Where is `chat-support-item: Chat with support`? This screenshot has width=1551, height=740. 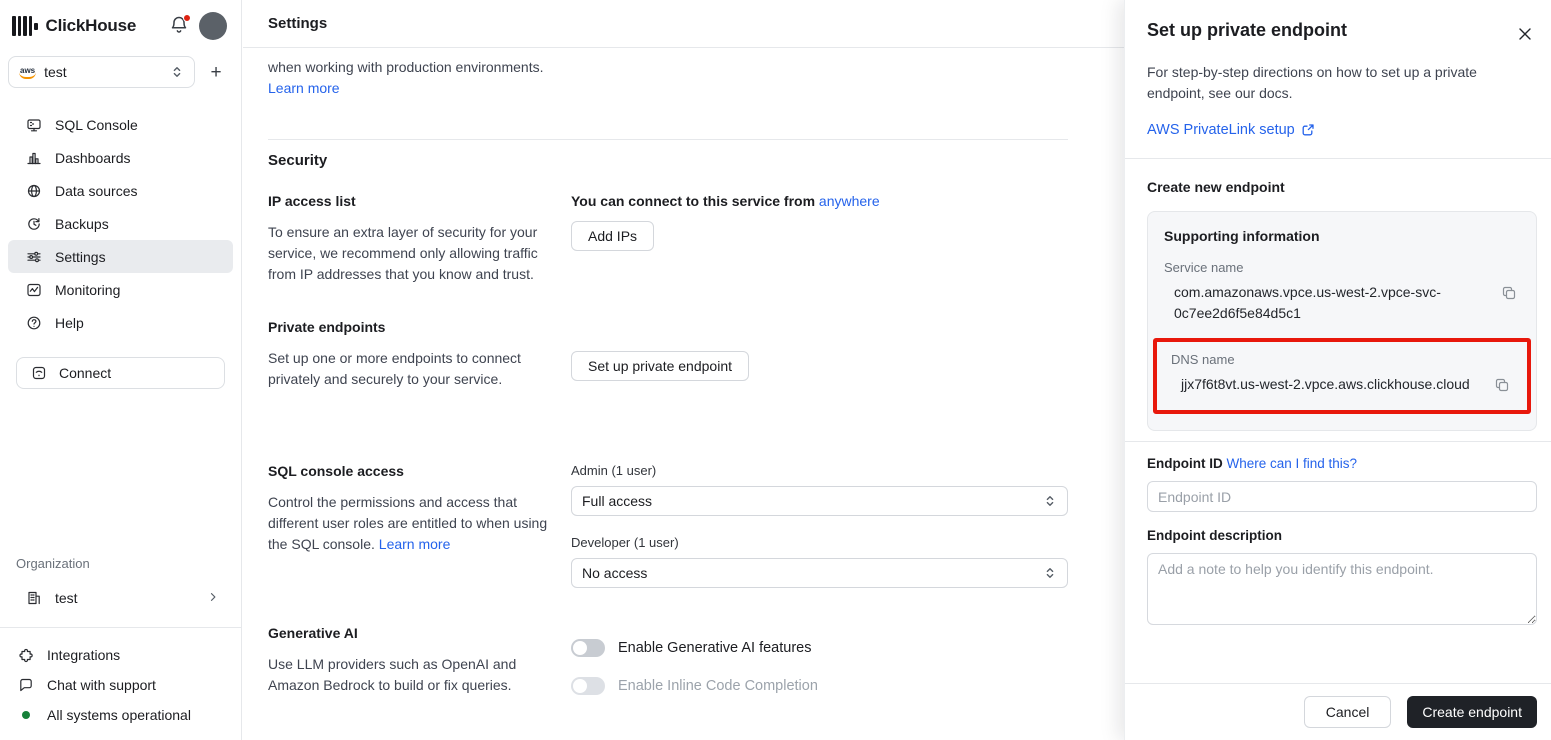
chat-support-item: Chat with support is located at coordinates (120, 685).